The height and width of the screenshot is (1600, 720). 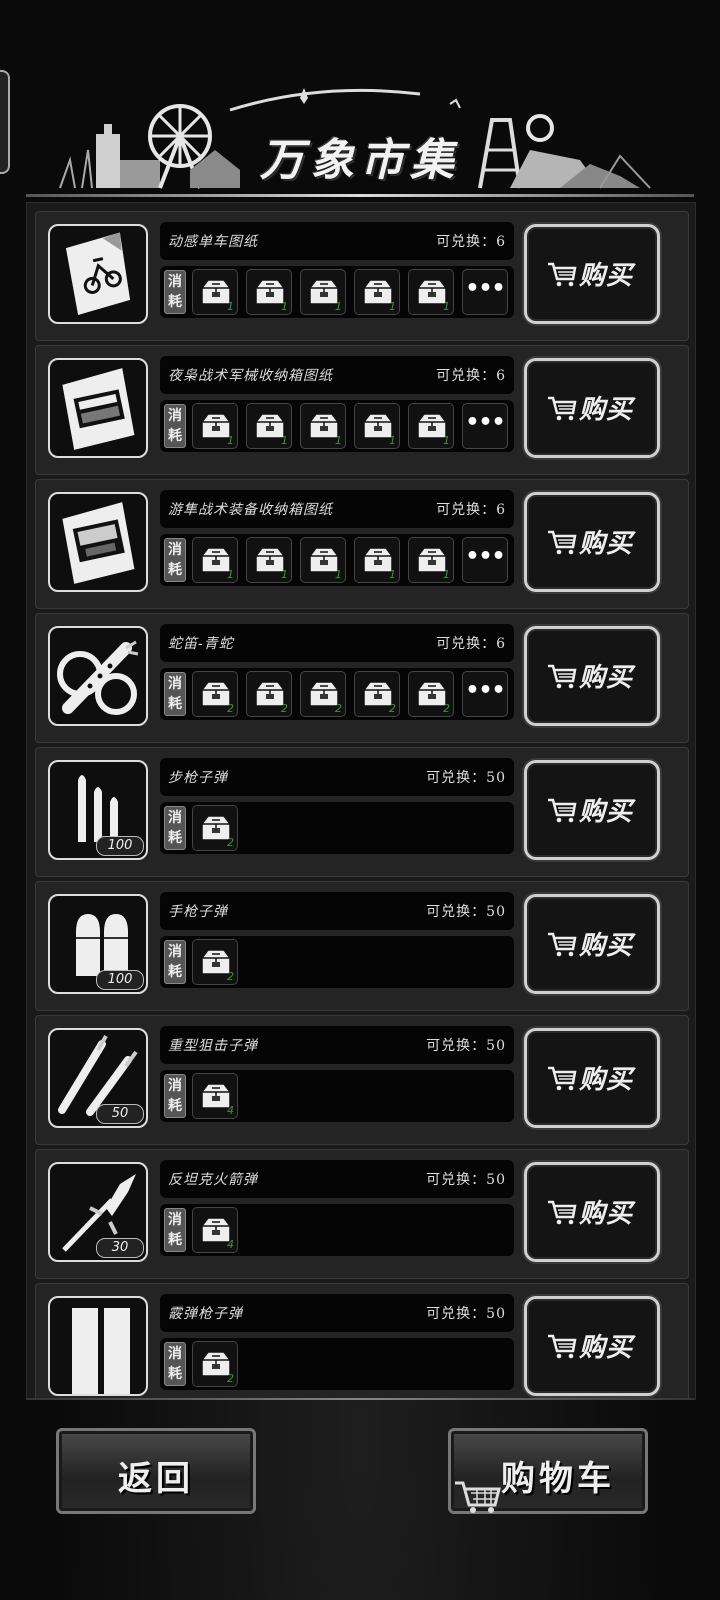 I want to click on cart-button: 购物车, so click(x=548, y=1471).